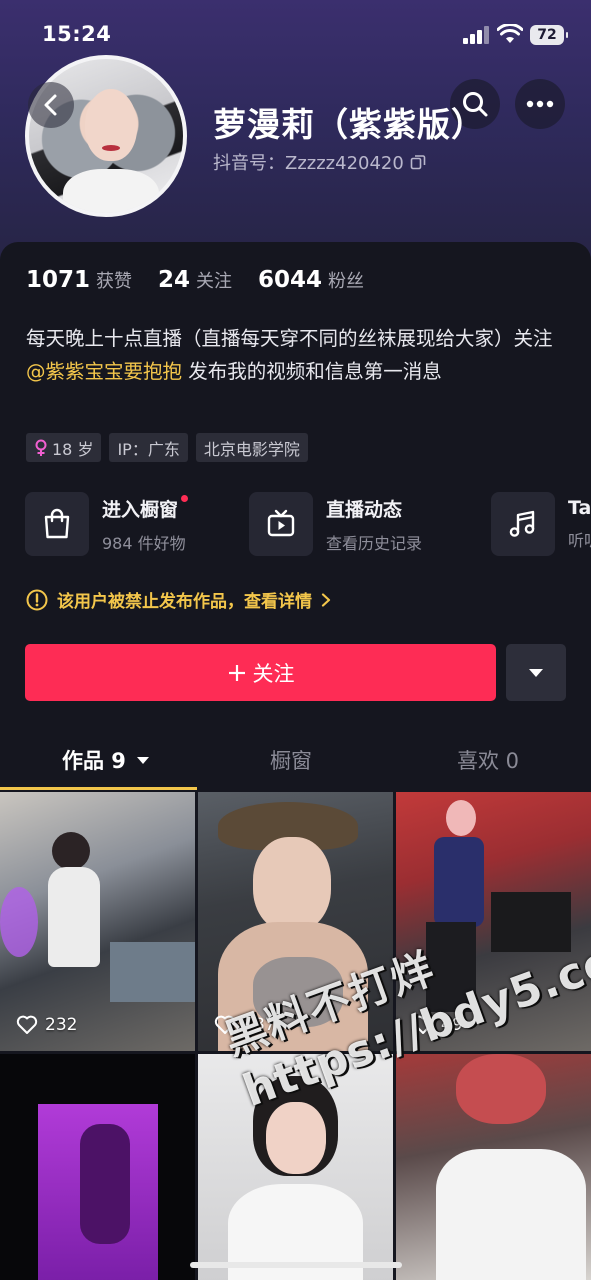 This screenshot has height=1280, width=591. I want to click on school-tag: 北京电影学院, so click(251, 447).